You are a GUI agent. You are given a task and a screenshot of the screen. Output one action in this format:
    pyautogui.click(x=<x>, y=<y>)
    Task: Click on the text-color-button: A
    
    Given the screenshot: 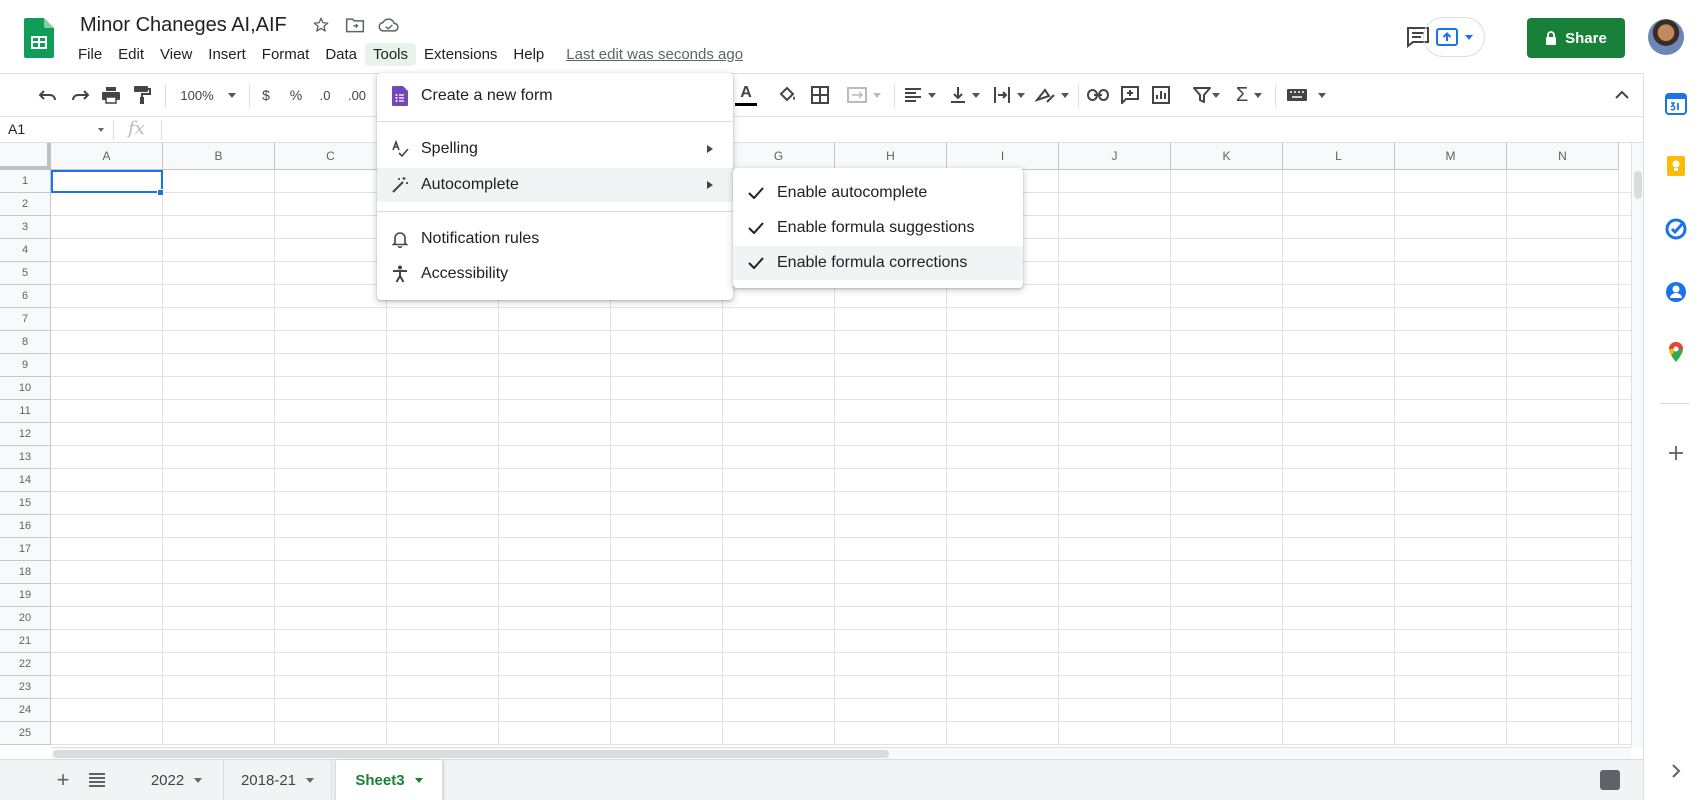 What is the action you would take?
    pyautogui.click(x=746, y=95)
    